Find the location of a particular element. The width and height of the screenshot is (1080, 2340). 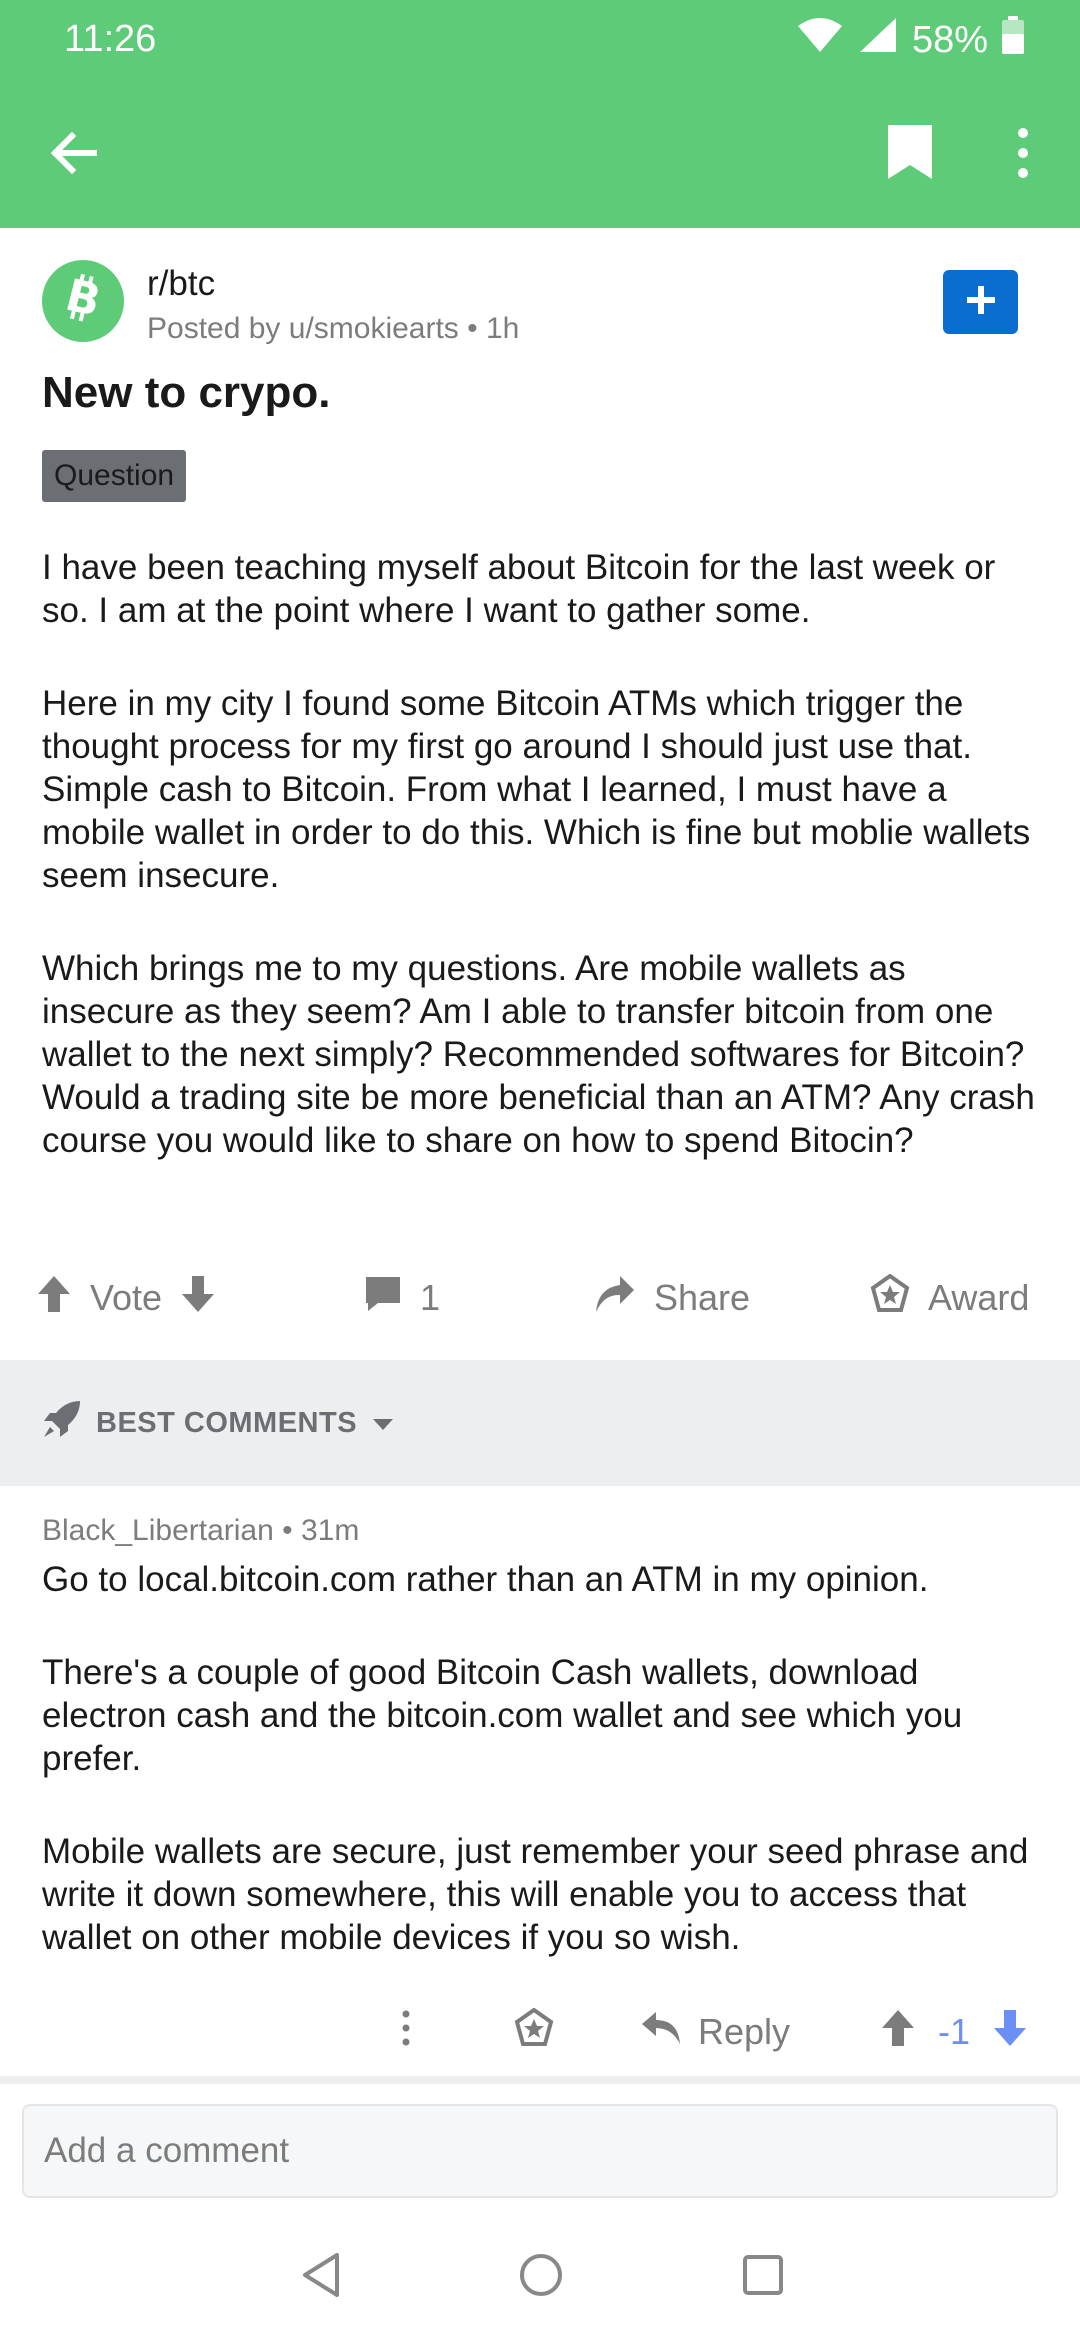

comment-sort-bar: BEST COMMENTS is located at coordinates (540, 1423).